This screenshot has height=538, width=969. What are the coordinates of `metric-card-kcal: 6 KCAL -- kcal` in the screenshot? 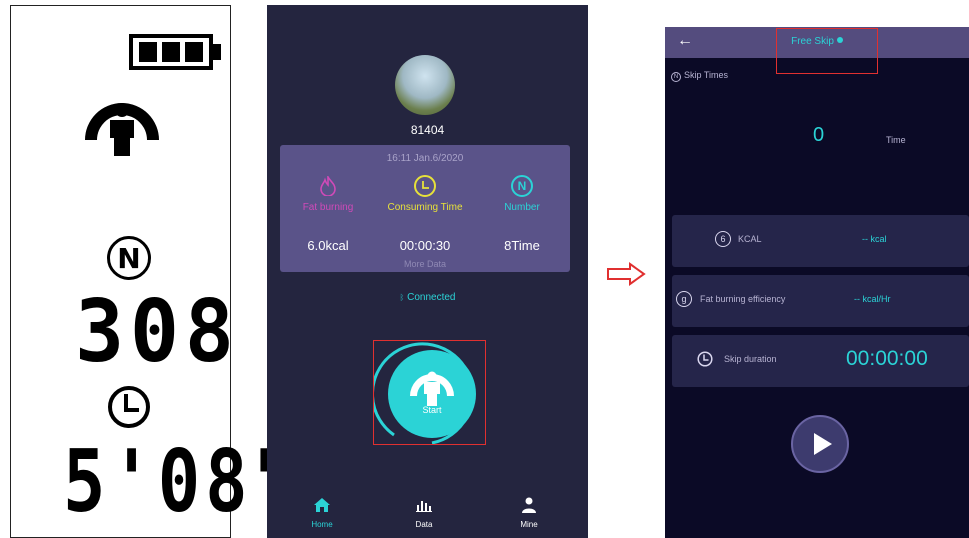 It's located at (820, 241).